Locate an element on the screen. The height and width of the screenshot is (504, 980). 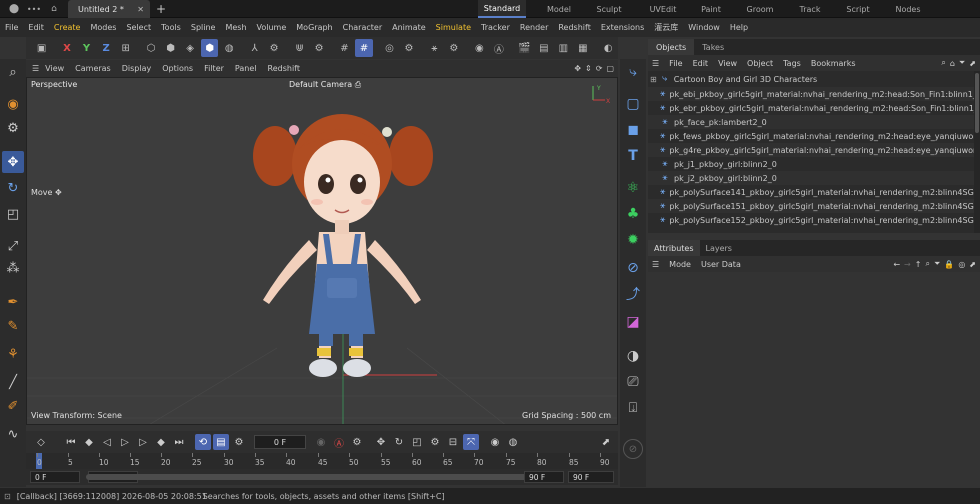
viewport-menu-display: Display is located at coordinates (137, 68).